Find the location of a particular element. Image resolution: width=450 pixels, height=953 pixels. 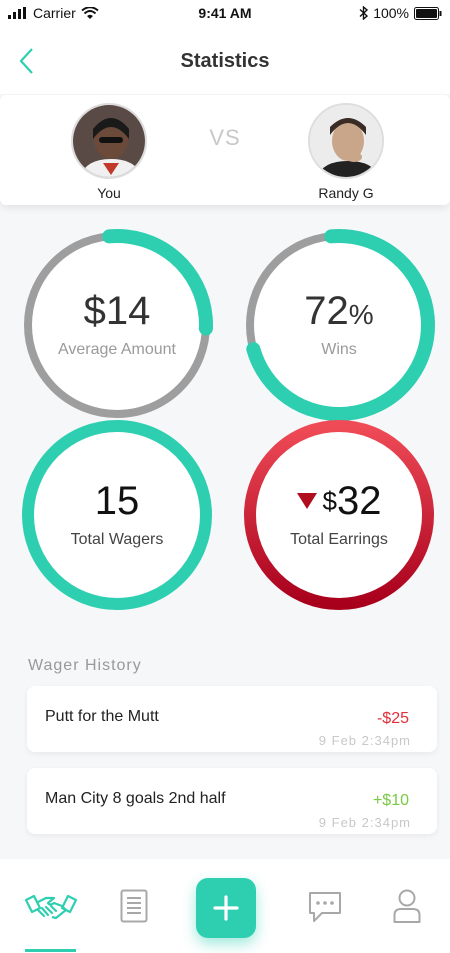

page-title: Statistics is located at coordinates (225, 61).